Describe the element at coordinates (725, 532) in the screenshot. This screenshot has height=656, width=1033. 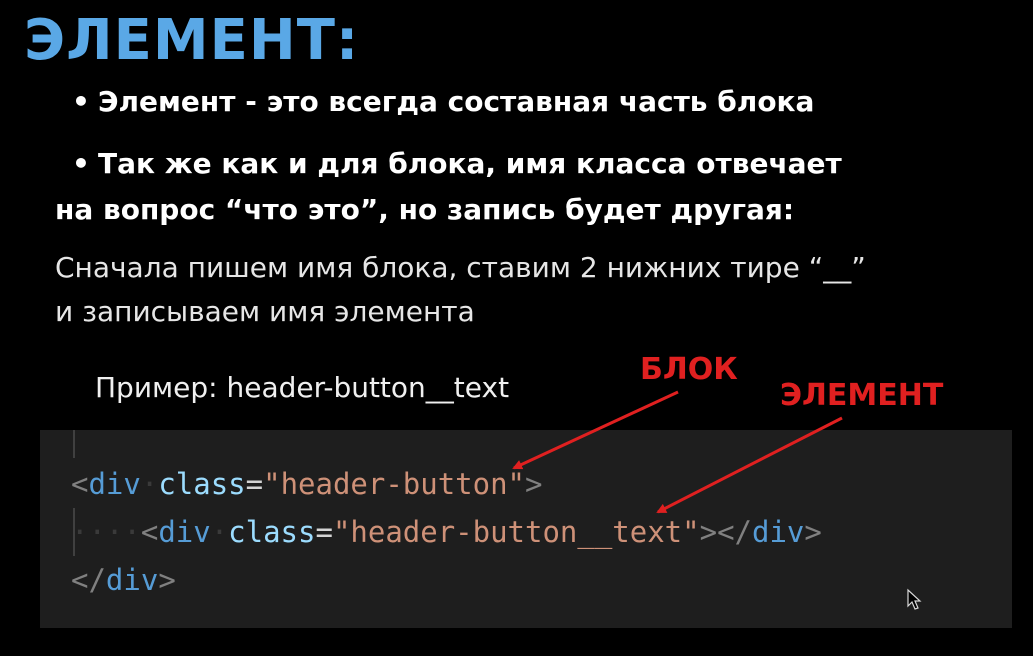
I see `code-punct: ></` at that location.